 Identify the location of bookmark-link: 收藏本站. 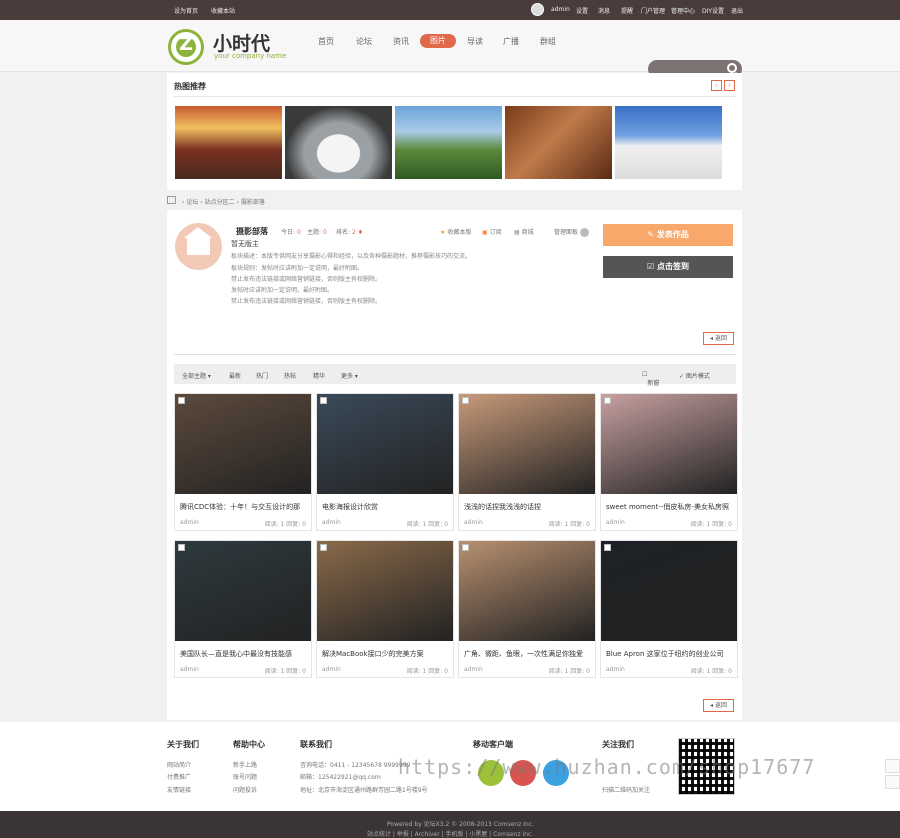
(223, 10).